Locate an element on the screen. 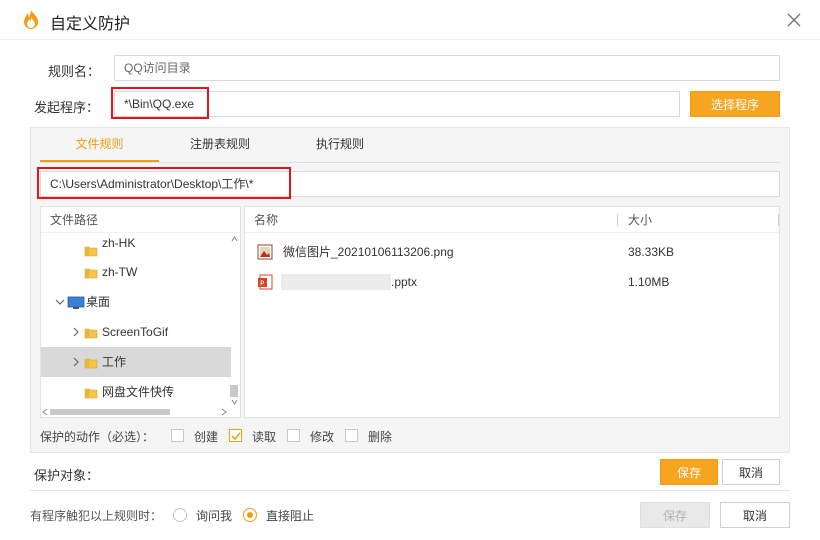 This screenshot has width=820, height=540. create-label: 创建 is located at coordinates (206, 437).